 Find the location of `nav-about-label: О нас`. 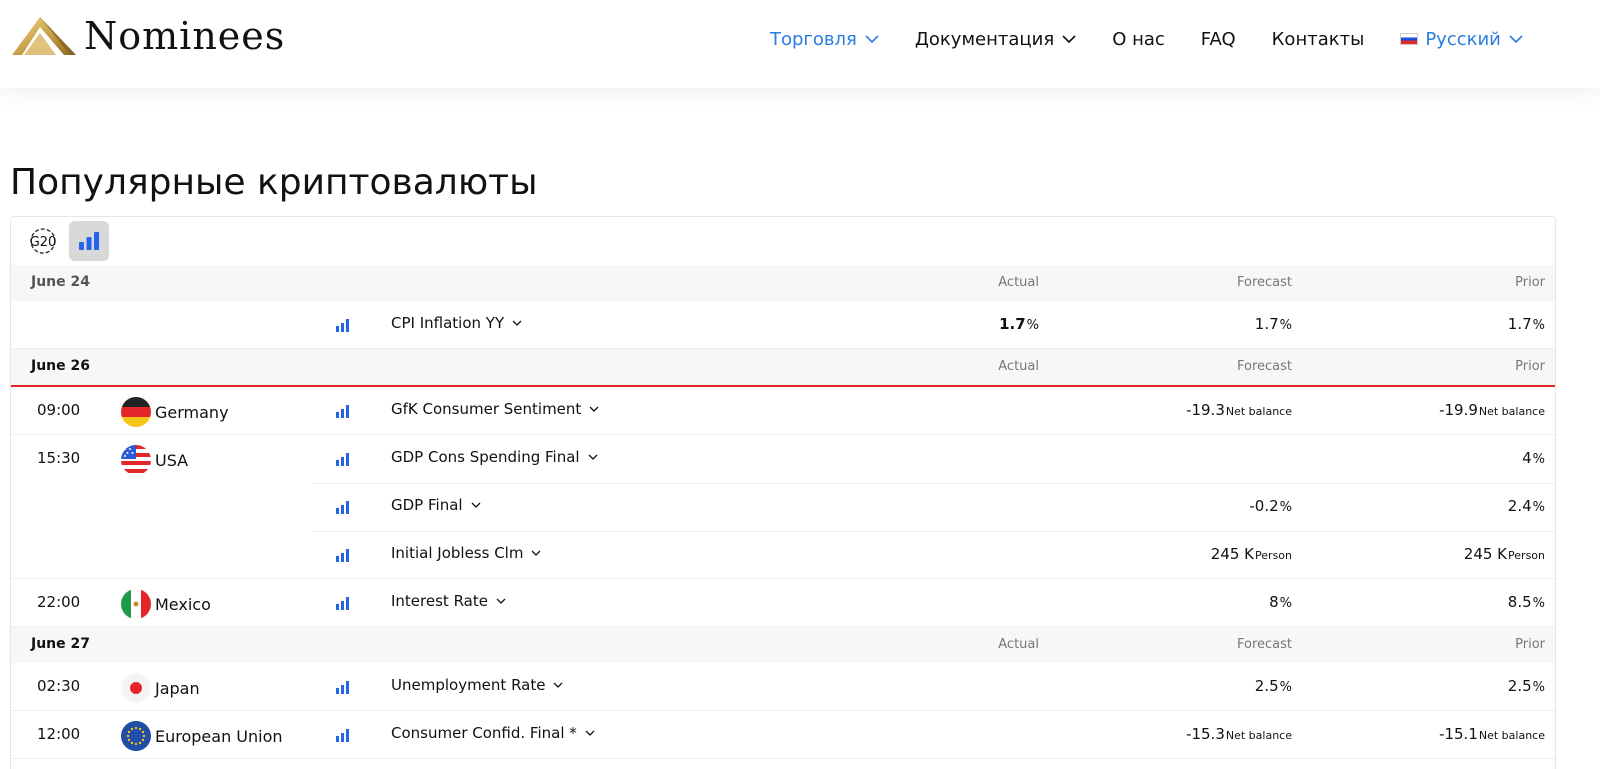

nav-about-label: О нас is located at coordinates (1138, 39).